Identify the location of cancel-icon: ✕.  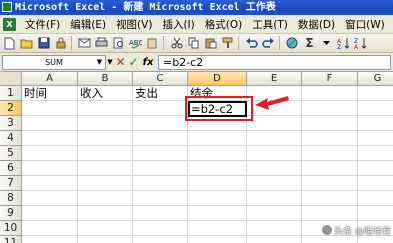
(120, 62).